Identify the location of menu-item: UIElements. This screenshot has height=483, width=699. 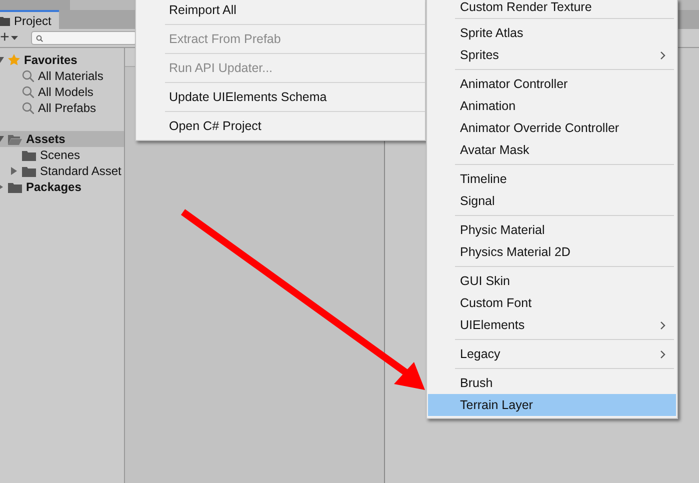
(552, 325).